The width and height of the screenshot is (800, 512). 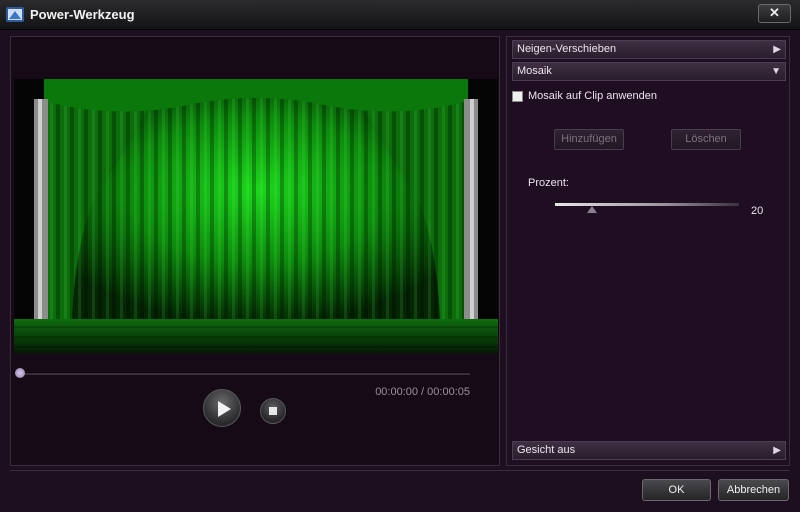 I want to click on section-mosaic: Mosaik ▼, so click(x=649, y=71).